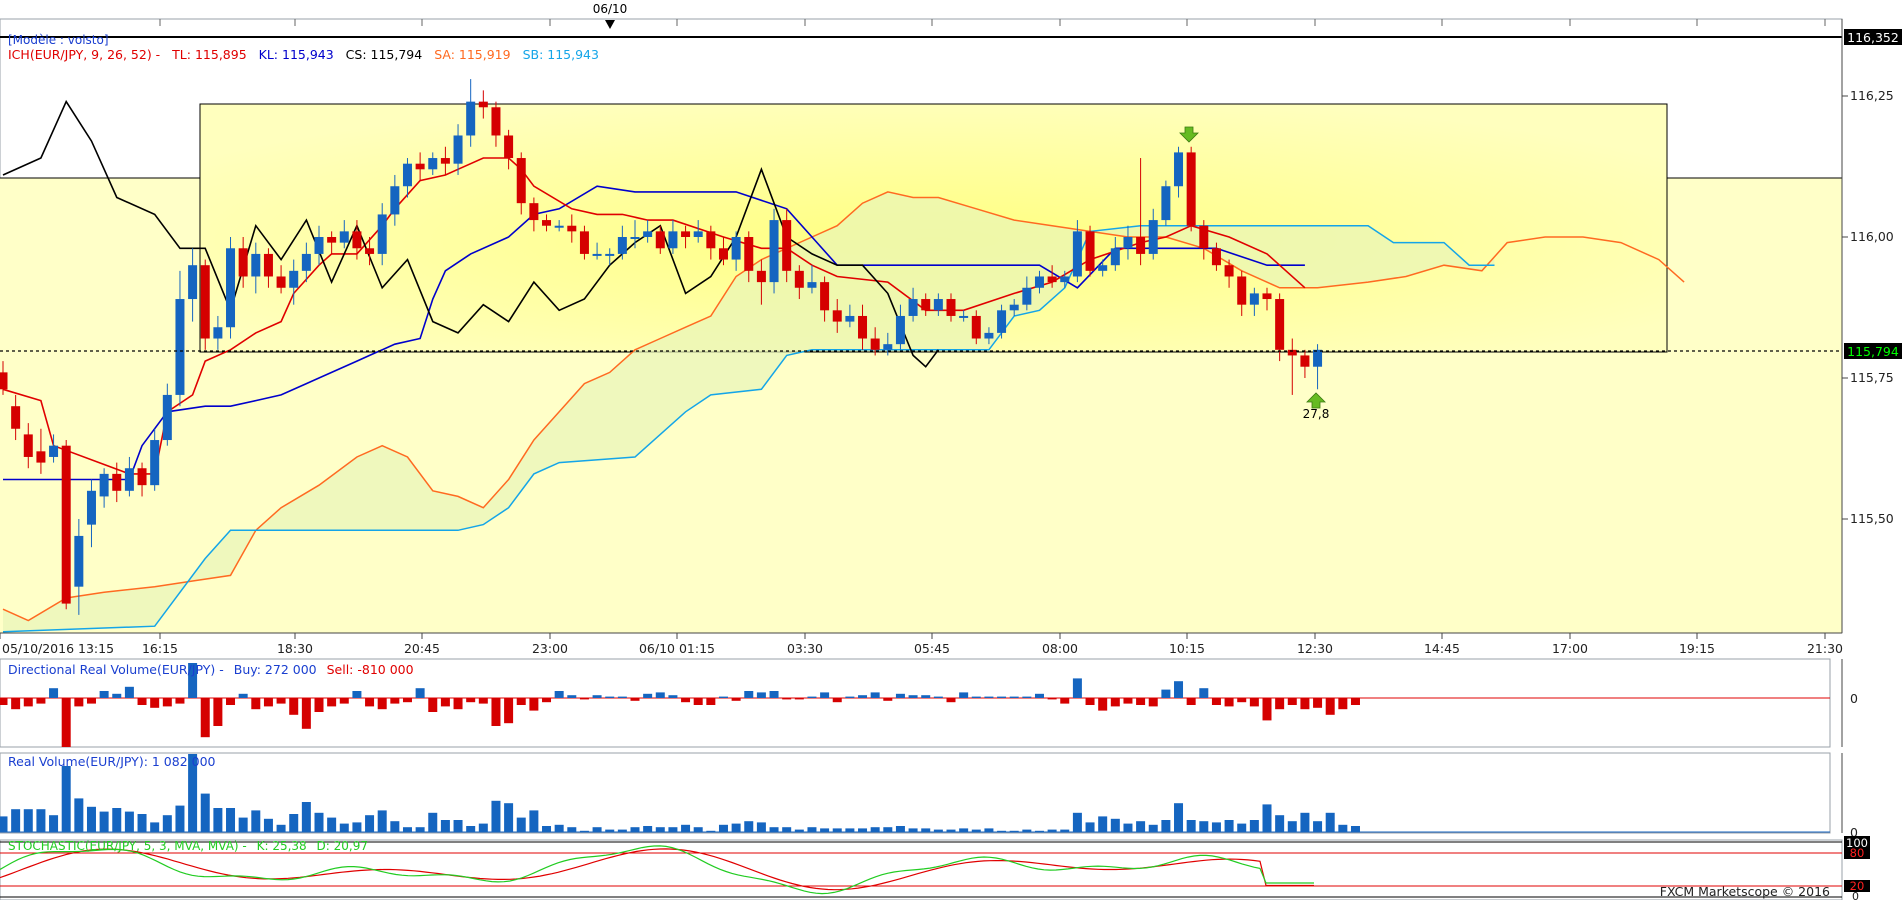 The height and width of the screenshot is (900, 1903). I want to click on time-label: 03:30, so click(805, 648).